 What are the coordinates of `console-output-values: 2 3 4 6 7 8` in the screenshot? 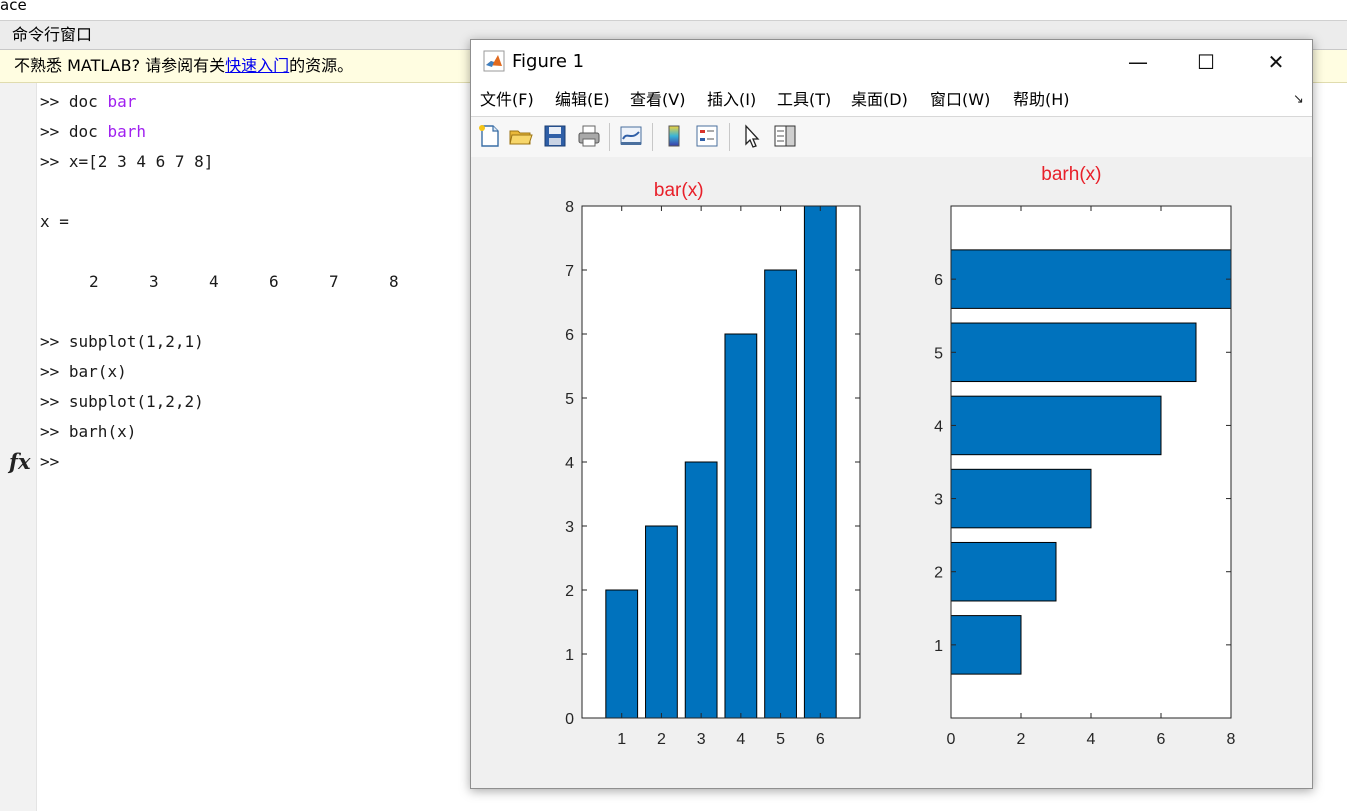 It's located at (269, 282).